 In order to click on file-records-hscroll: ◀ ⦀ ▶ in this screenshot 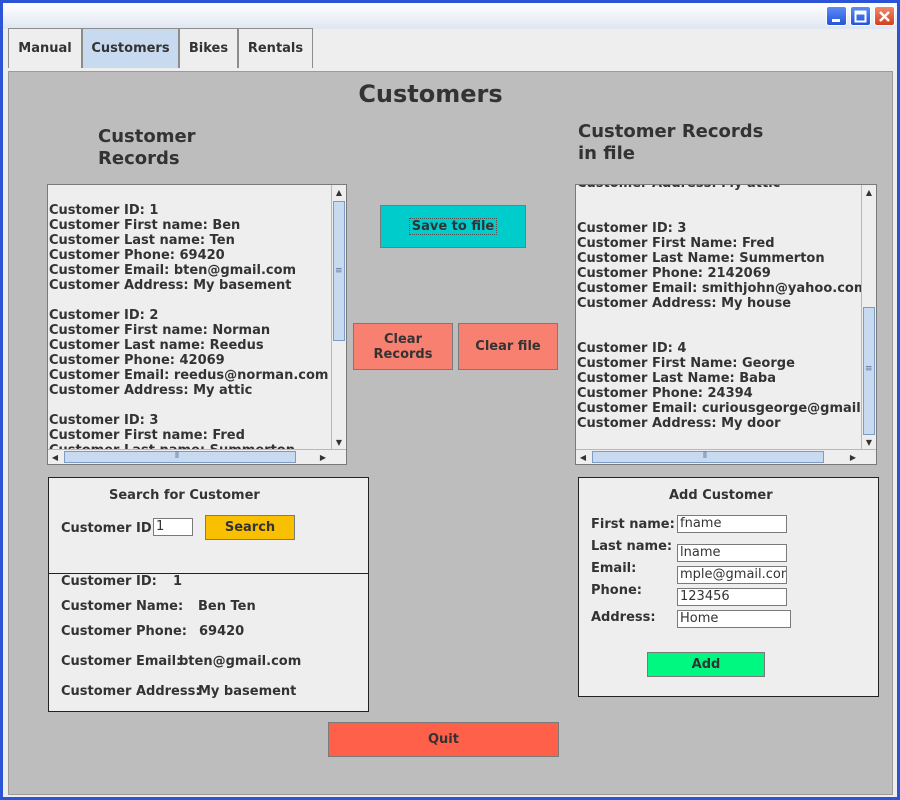, I will do `click(726, 456)`.